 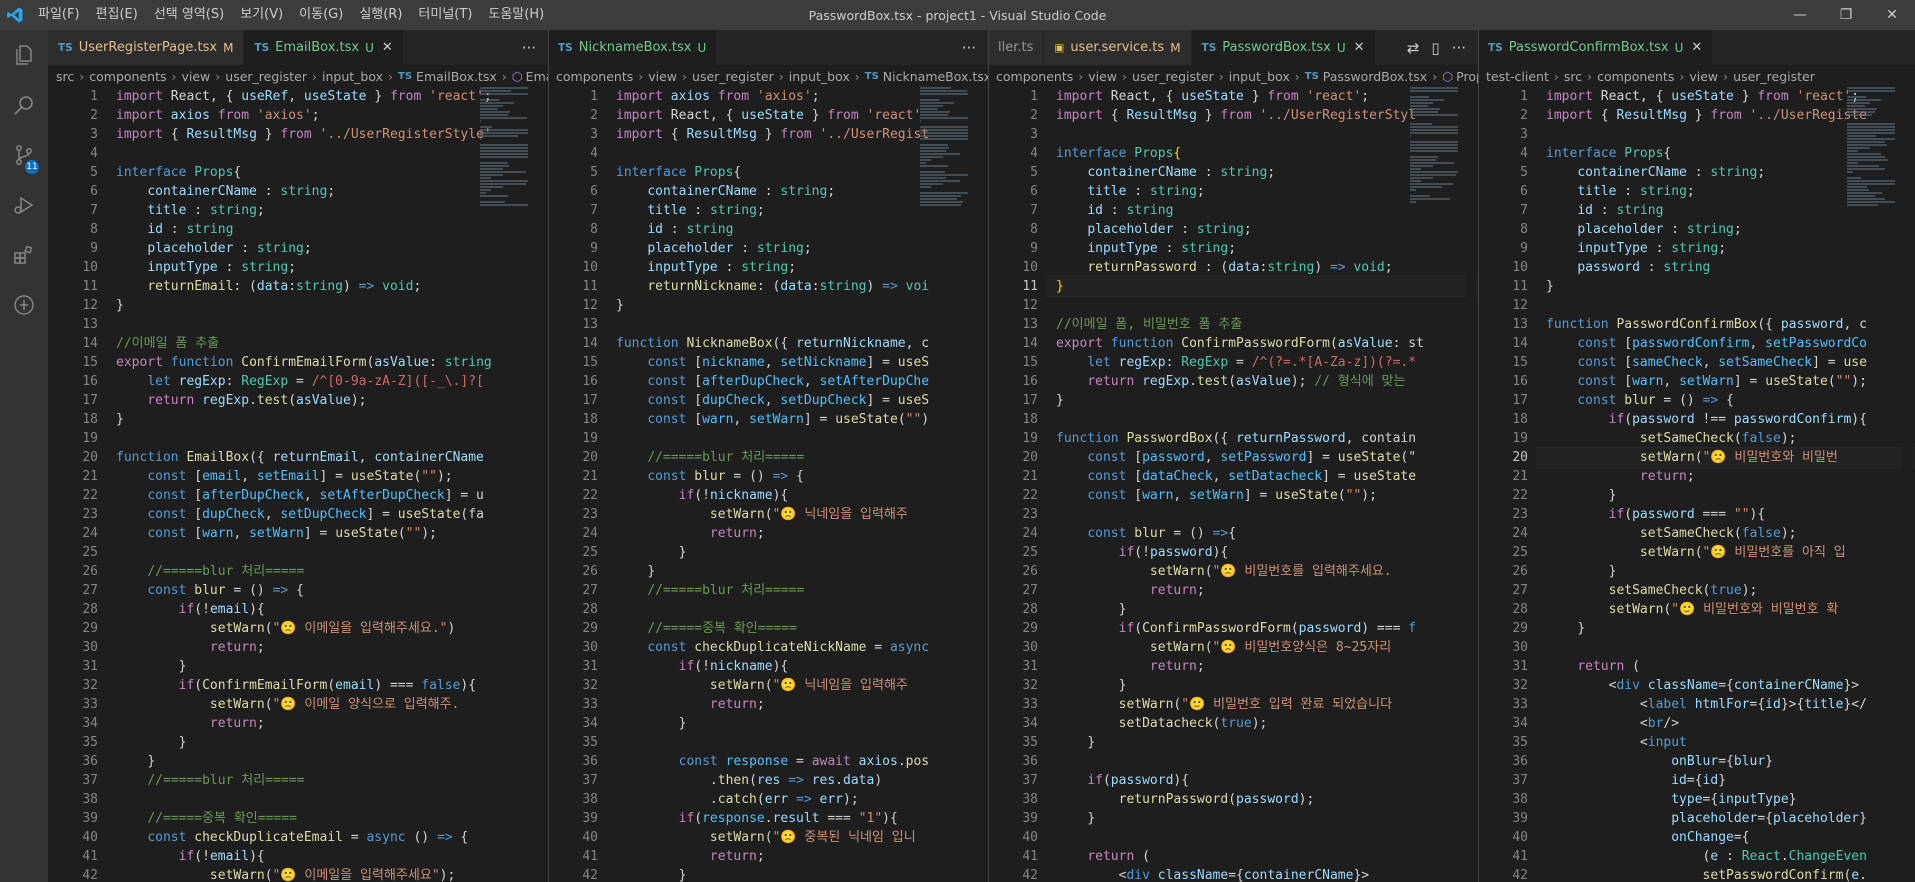 What do you see at coordinates (935, 76) in the screenshot?
I see `breadcrumb-item: NicknameBox.tsx` at bounding box center [935, 76].